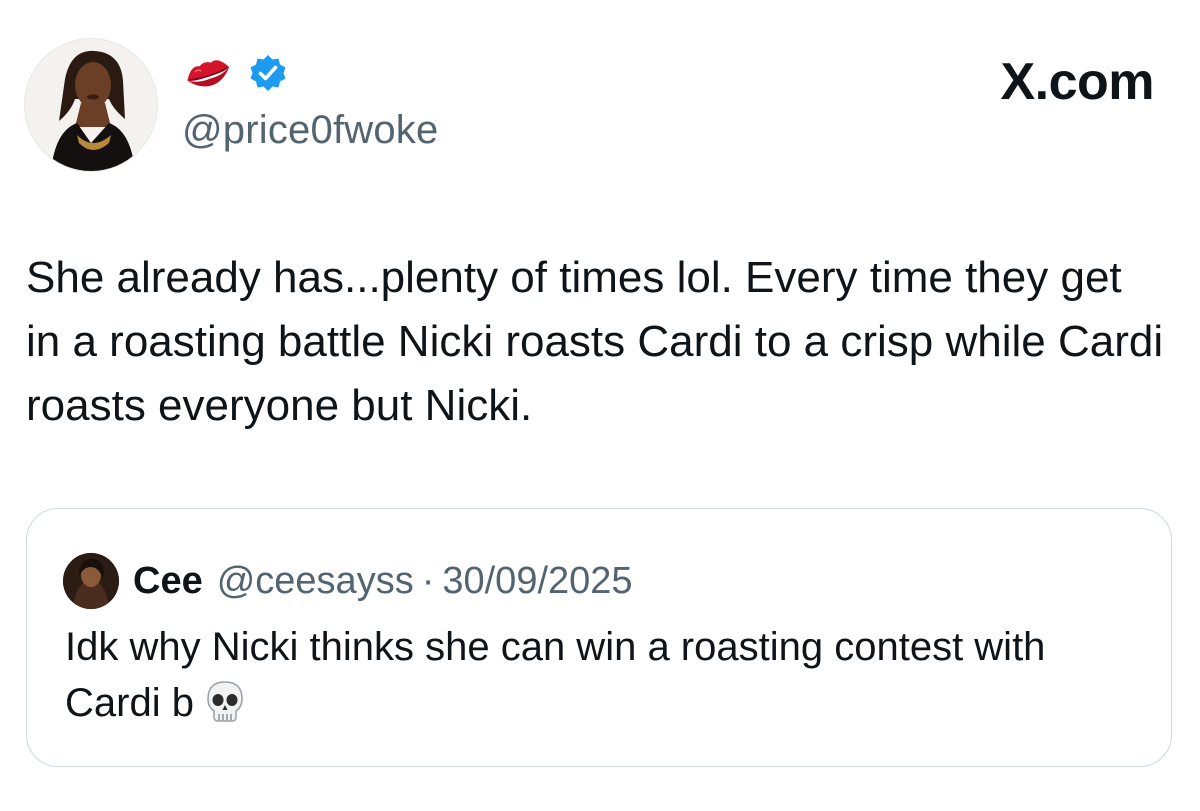 The height and width of the screenshot is (811, 1200). I want to click on author-name-row, so click(235, 73).